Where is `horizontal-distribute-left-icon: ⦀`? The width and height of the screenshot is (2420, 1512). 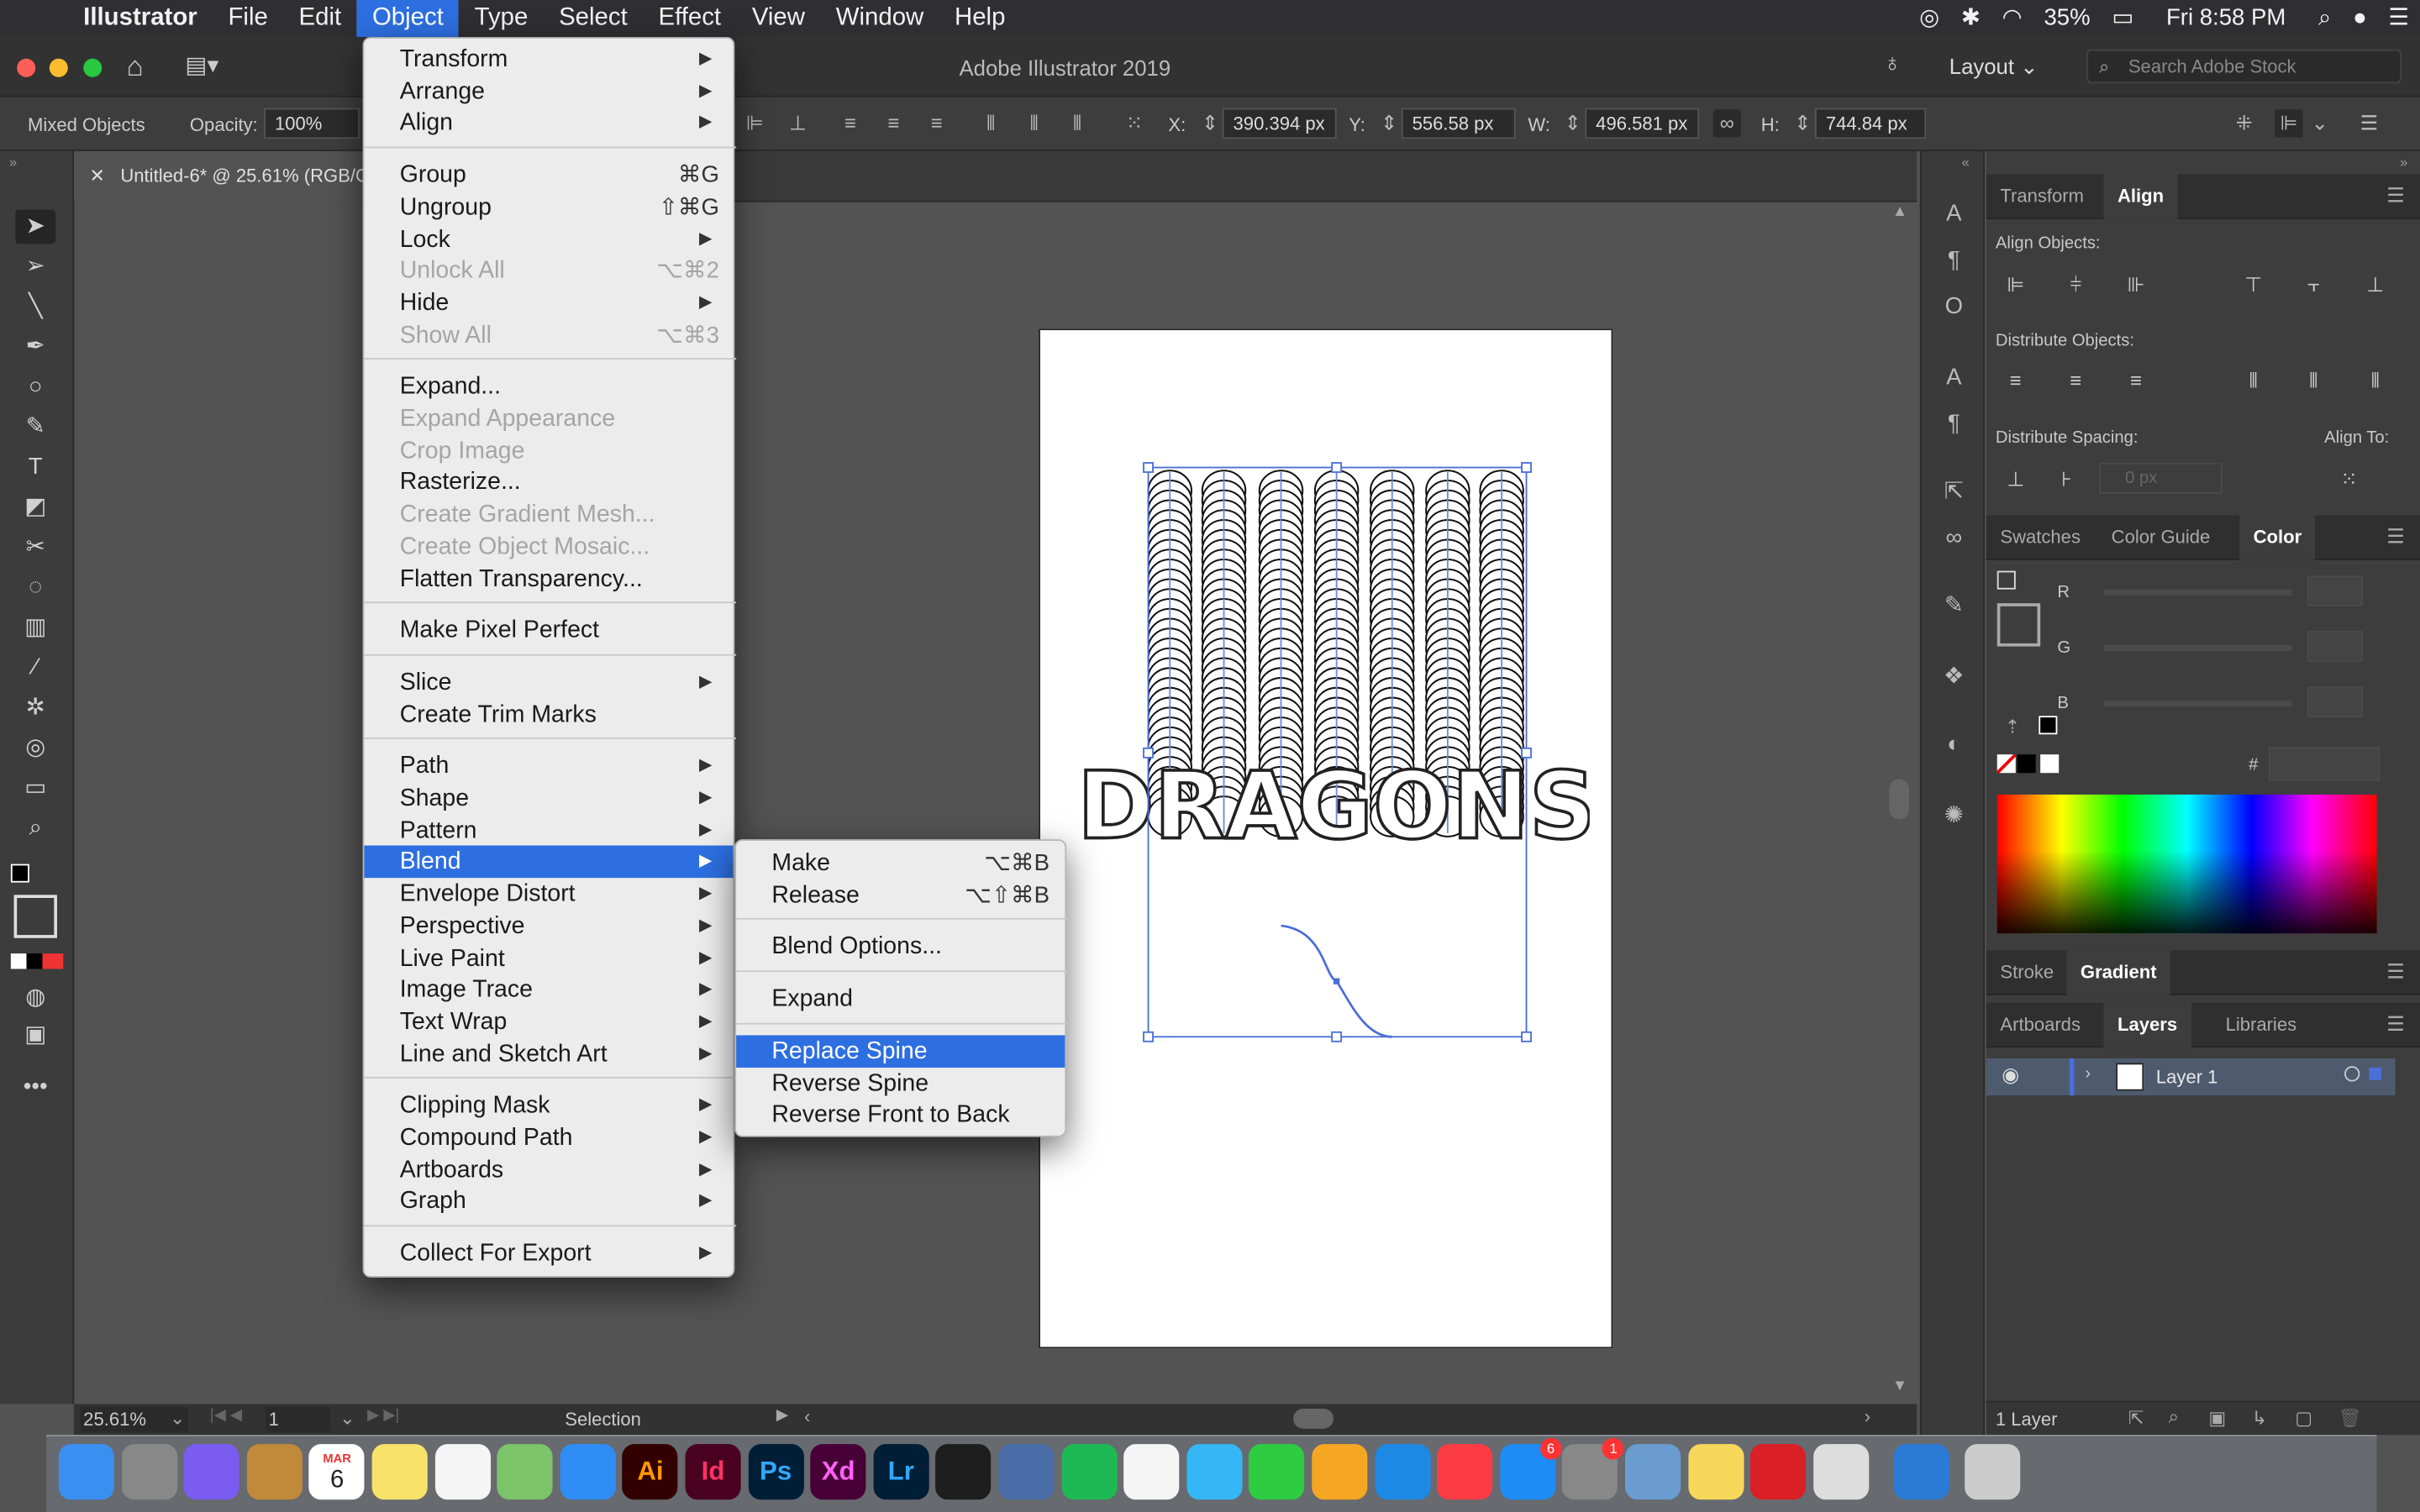
horizontal-distribute-left-icon: ⦀ is located at coordinates (2253, 381).